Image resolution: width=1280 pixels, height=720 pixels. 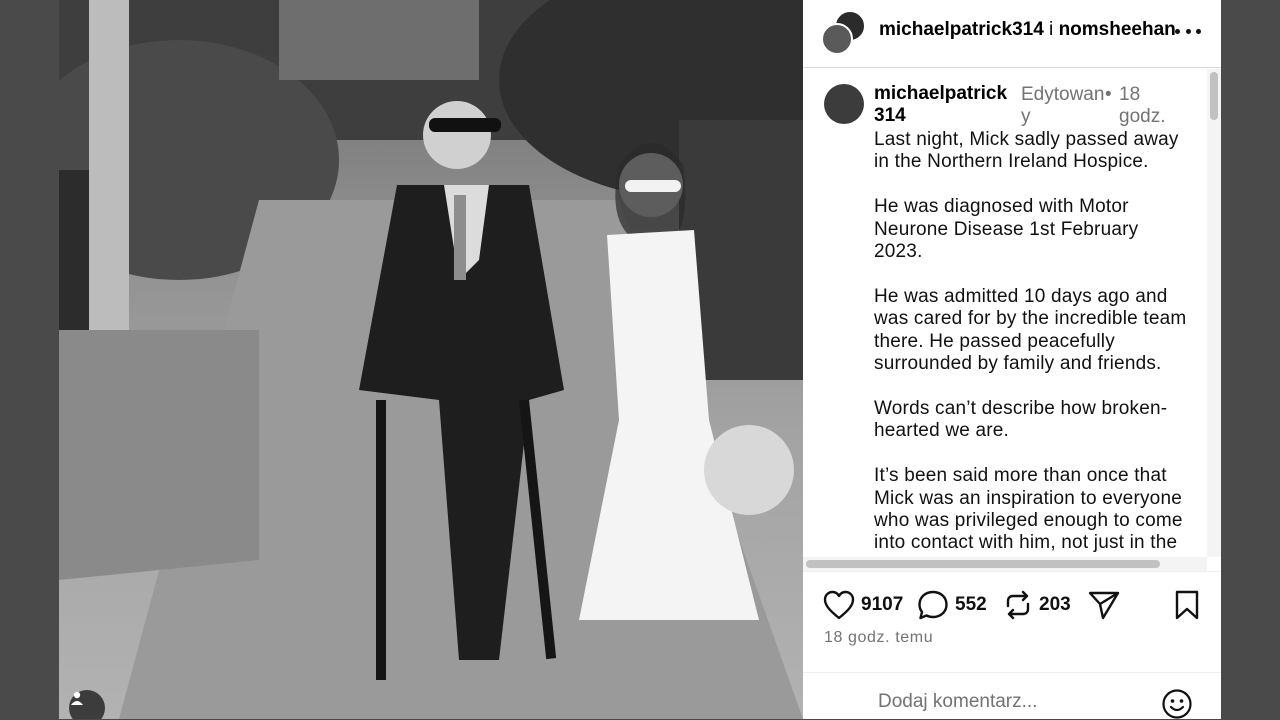 What do you see at coordinates (1214, 96) in the screenshot?
I see `vertical-scroll-thumb` at bounding box center [1214, 96].